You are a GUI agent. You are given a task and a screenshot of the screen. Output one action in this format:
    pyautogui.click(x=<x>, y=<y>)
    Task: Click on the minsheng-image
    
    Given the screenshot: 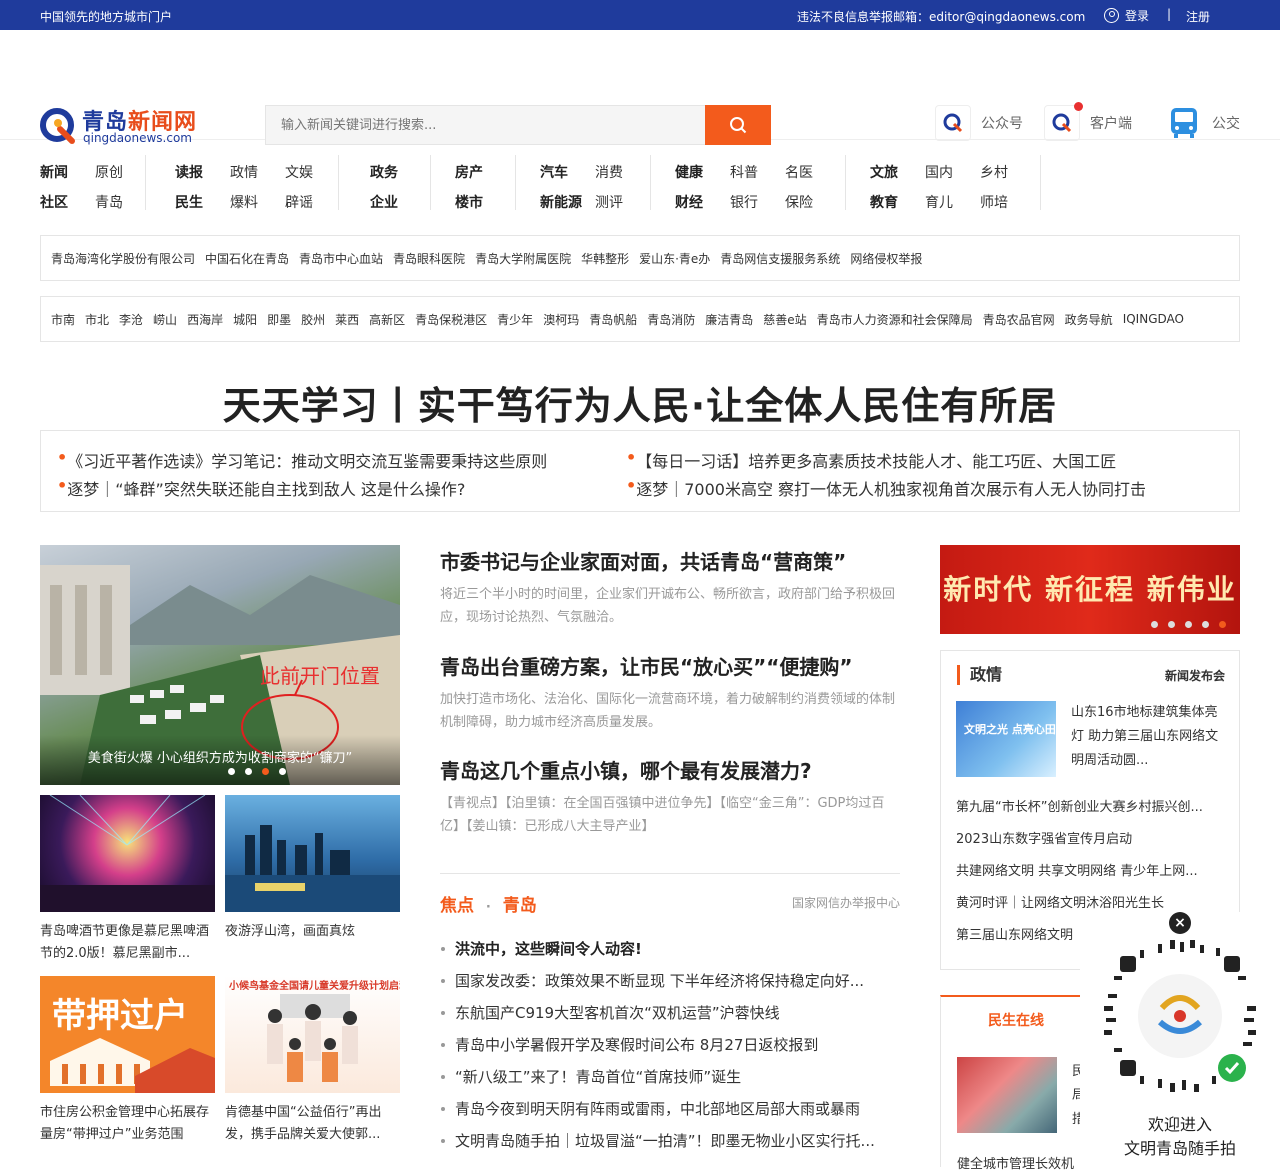 What is the action you would take?
    pyautogui.click(x=1007, y=1095)
    